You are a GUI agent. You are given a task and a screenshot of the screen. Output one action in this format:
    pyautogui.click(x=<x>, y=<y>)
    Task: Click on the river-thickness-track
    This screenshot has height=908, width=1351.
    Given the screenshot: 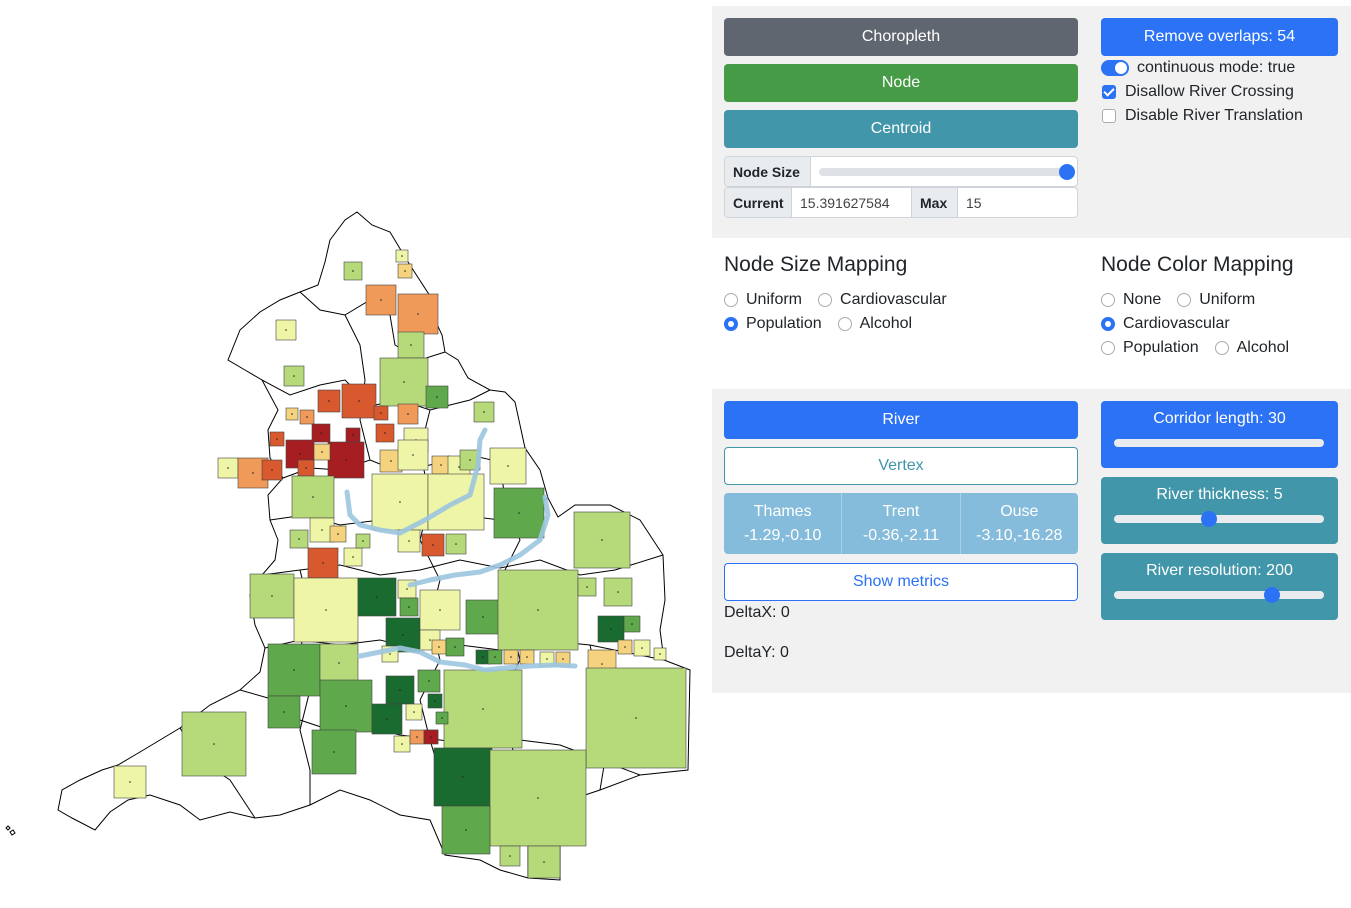 What is the action you would take?
    pyautogui.click(x=1219, y=519)
    